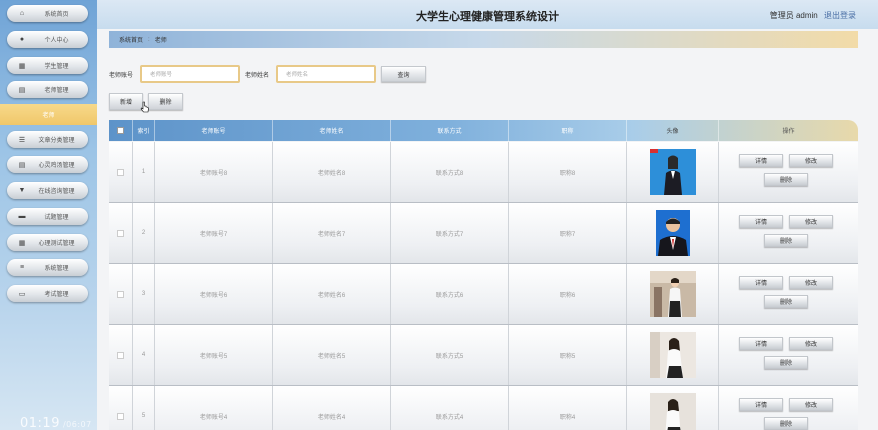 The width and height of the screenshot is (878, 430). I want to click on header-title: 职称, so click(568, 130).